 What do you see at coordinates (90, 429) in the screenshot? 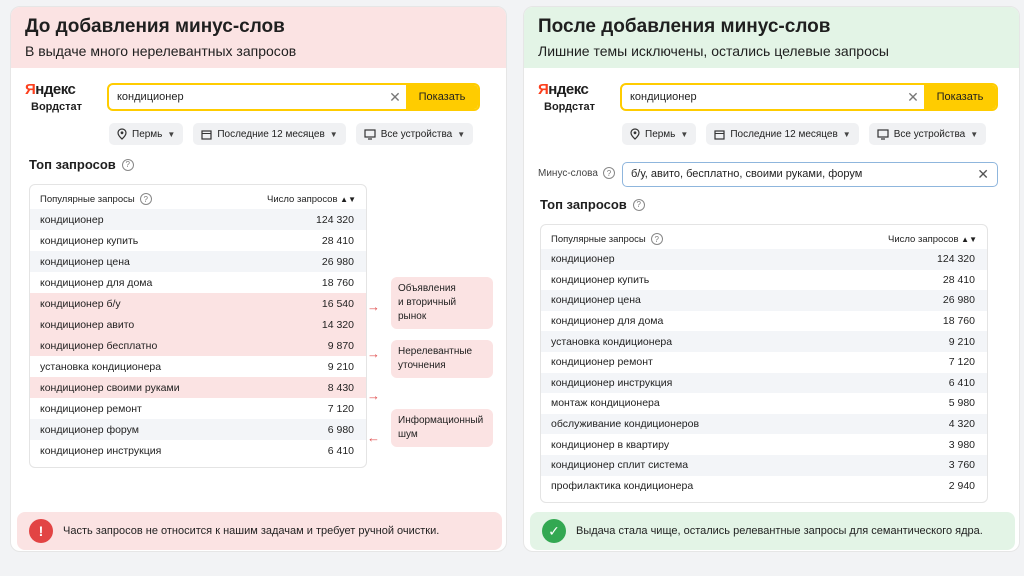
I see `query-text: кондиционер форум` at bounding box center [90, 429].